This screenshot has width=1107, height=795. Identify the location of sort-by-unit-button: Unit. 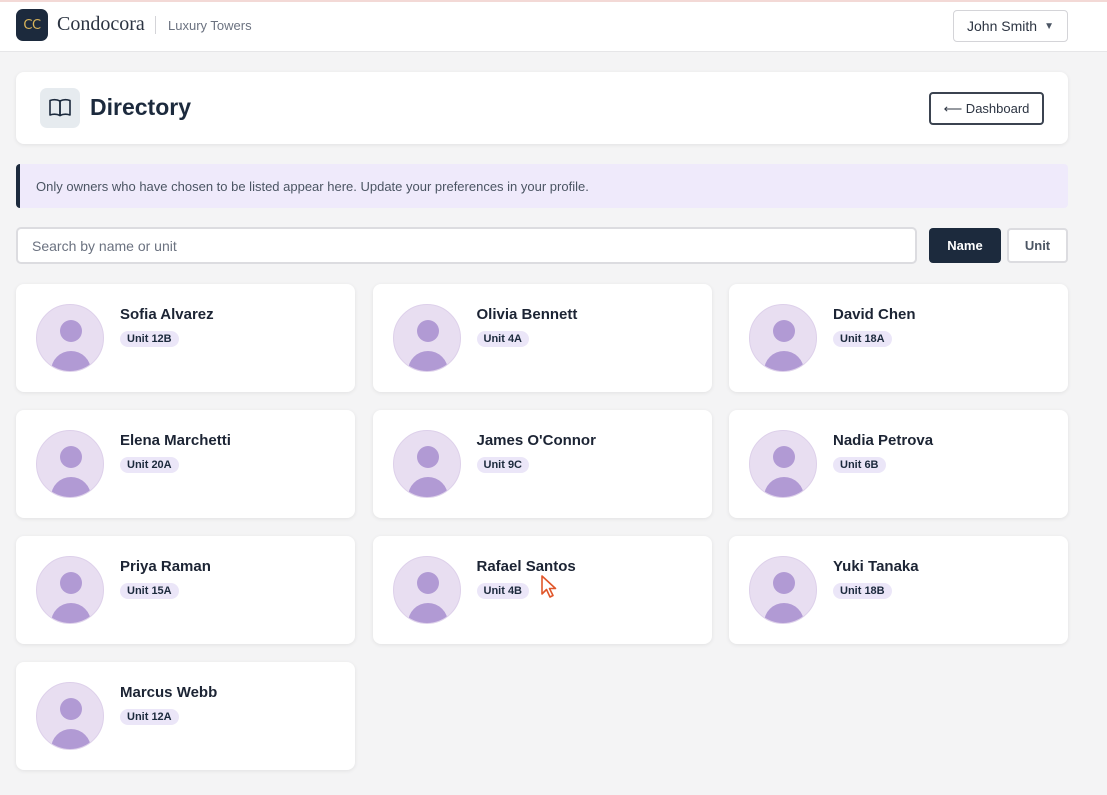
(1037, 245).